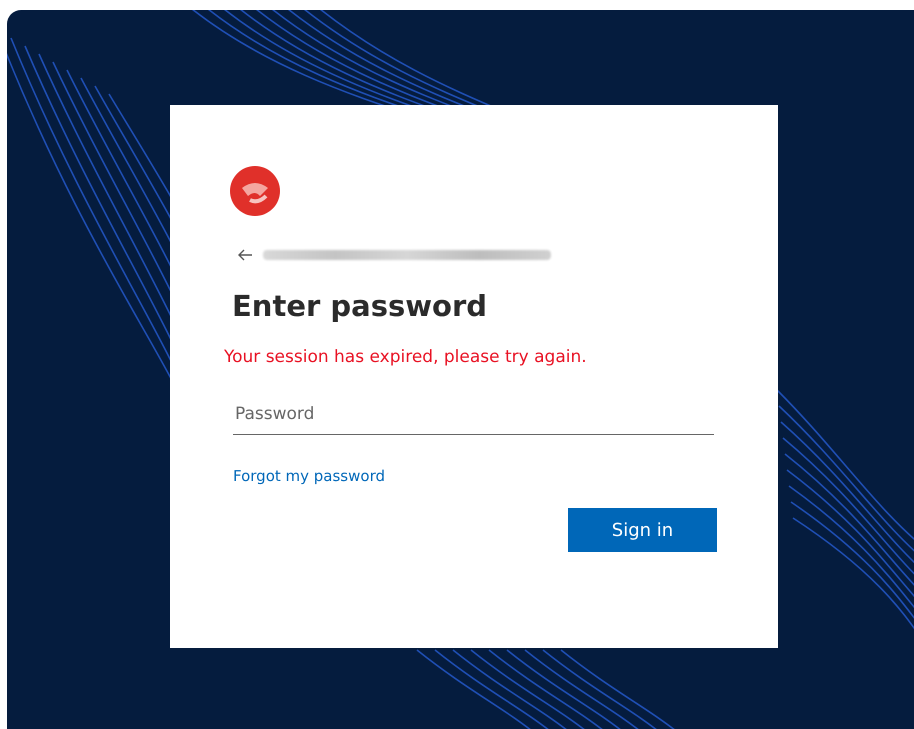  I want to click on error-message: Your session has expired, please try again., so click(406, 357).